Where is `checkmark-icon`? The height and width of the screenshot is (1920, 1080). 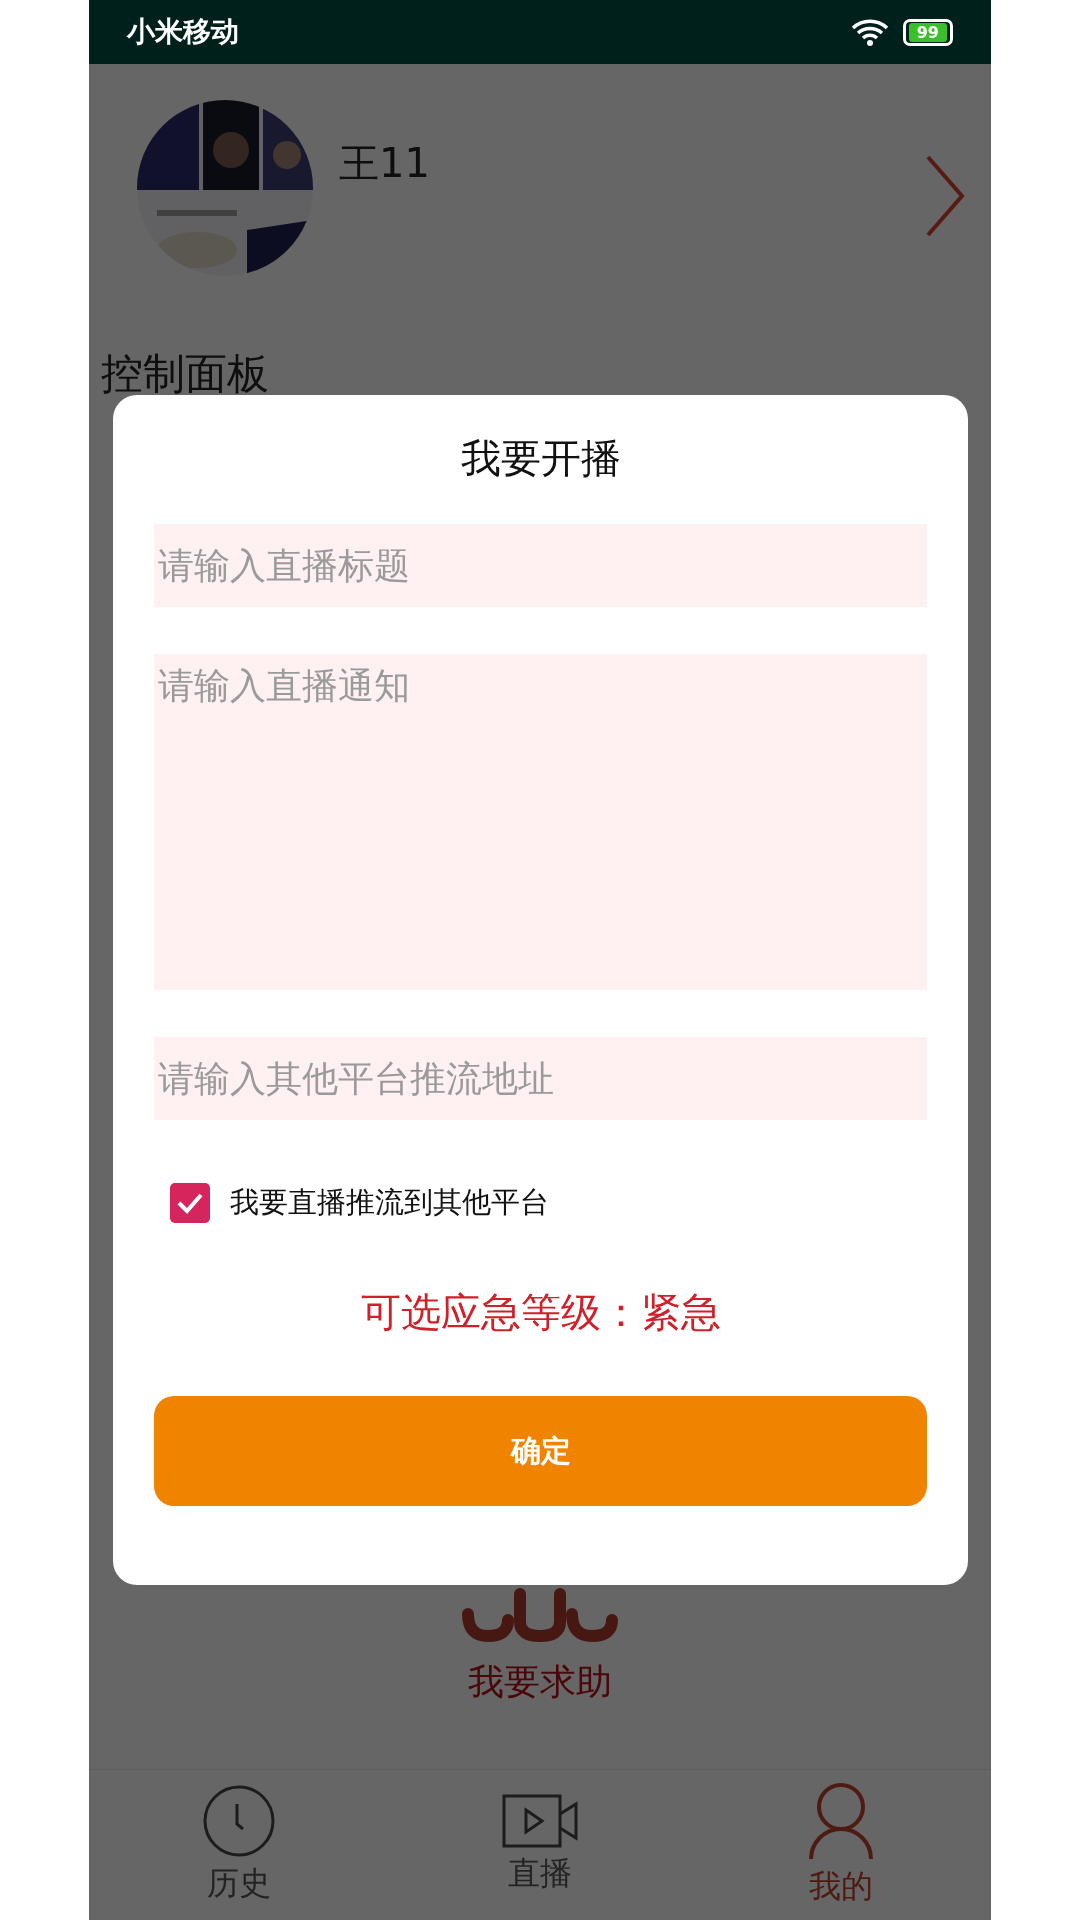
checkmark-icon is located at coordinates (190, 1203).